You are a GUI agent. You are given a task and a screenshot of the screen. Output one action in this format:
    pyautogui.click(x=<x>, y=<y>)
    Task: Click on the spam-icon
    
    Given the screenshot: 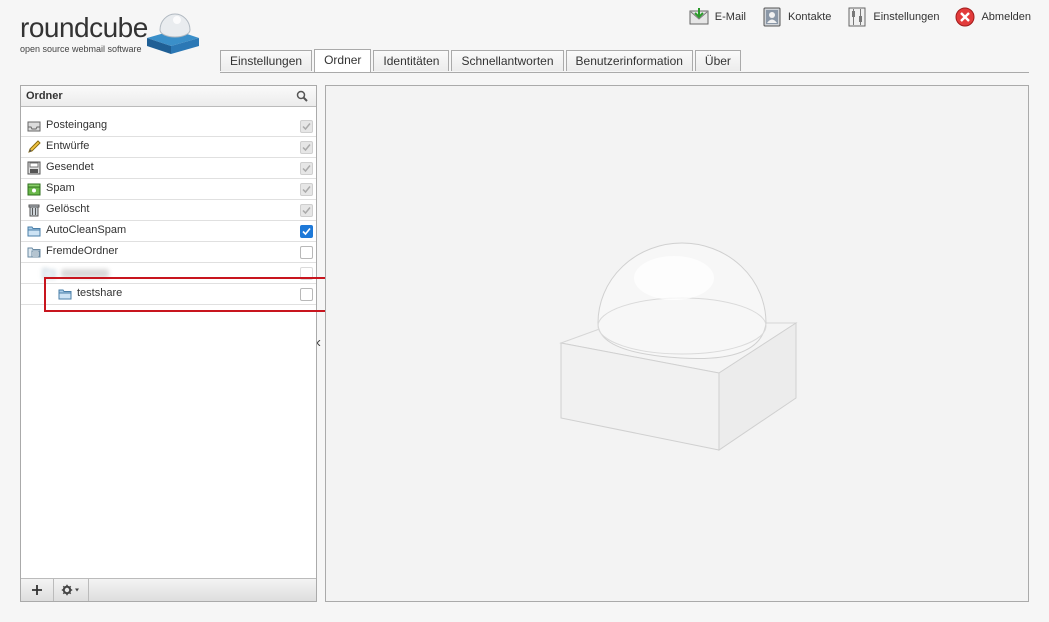 What is the action you would take?
    pyautogui.click(x=34, y=189)
    